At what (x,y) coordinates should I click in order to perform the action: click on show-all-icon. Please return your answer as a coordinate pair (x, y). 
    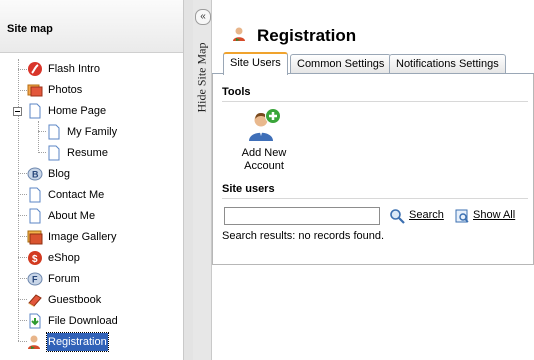
    Looking at the image, I should click on (462, 216).